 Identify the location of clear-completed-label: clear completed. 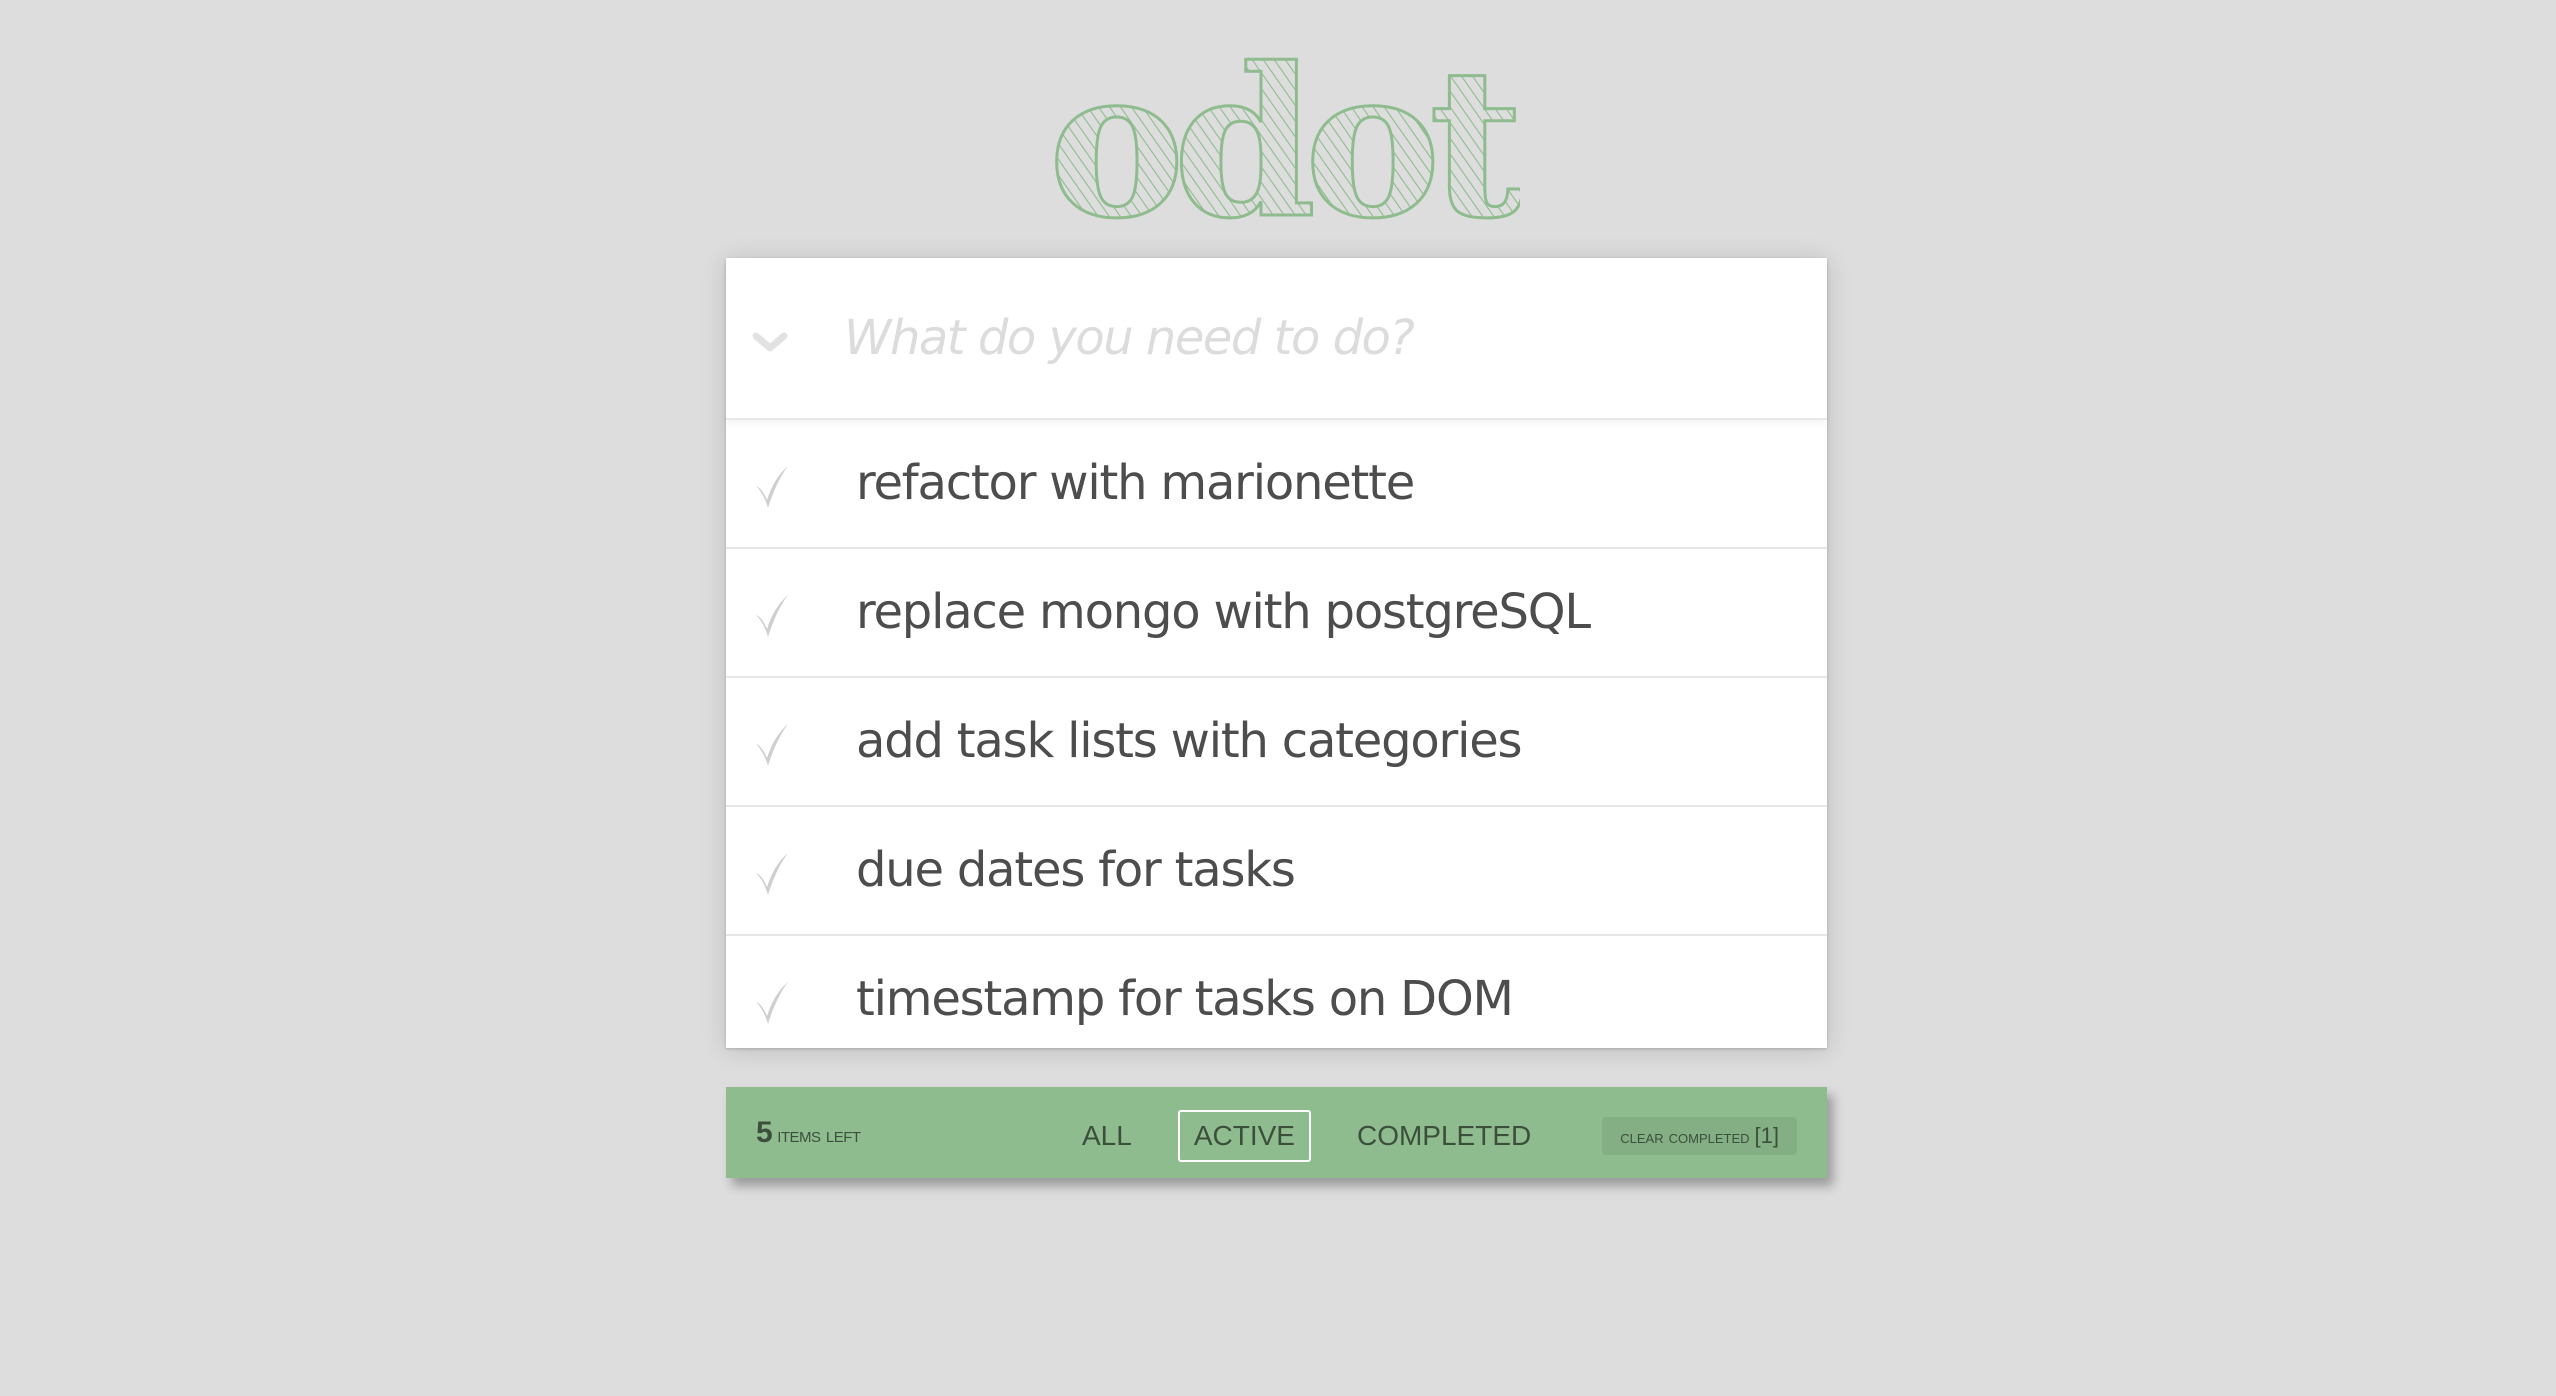
(1685, 1137).